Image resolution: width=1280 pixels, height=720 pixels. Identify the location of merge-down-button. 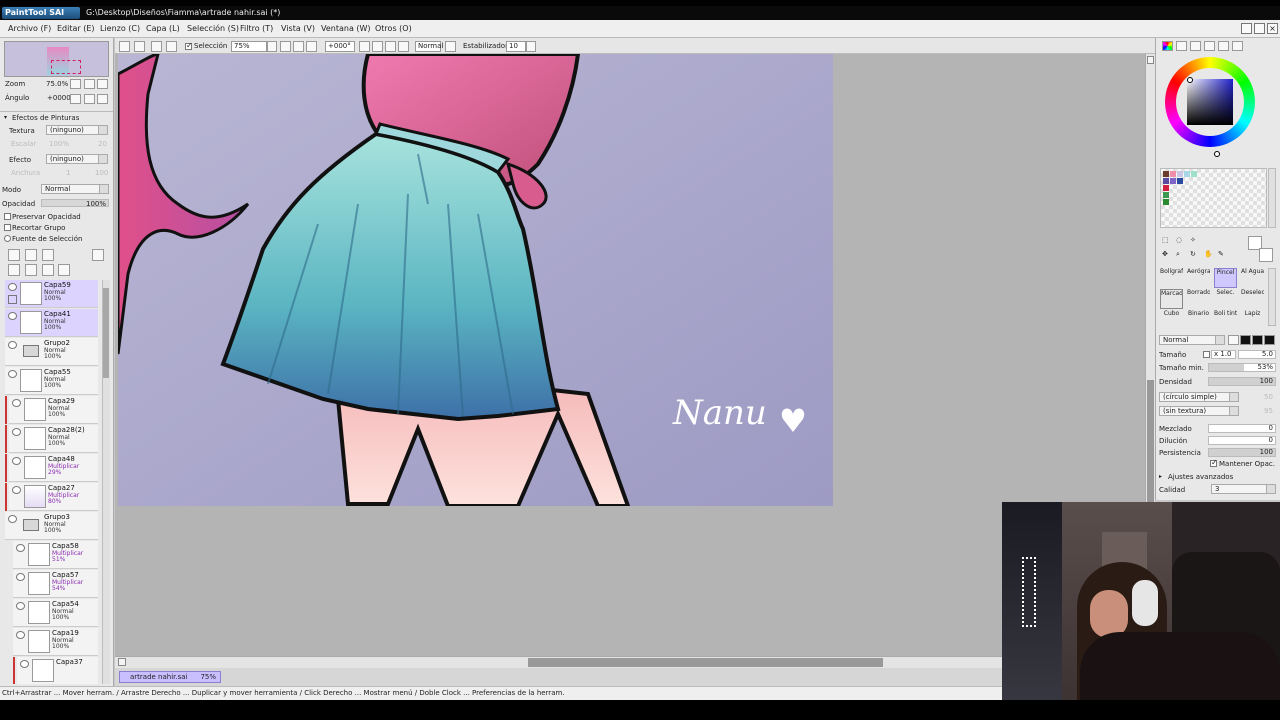
(31, 270).